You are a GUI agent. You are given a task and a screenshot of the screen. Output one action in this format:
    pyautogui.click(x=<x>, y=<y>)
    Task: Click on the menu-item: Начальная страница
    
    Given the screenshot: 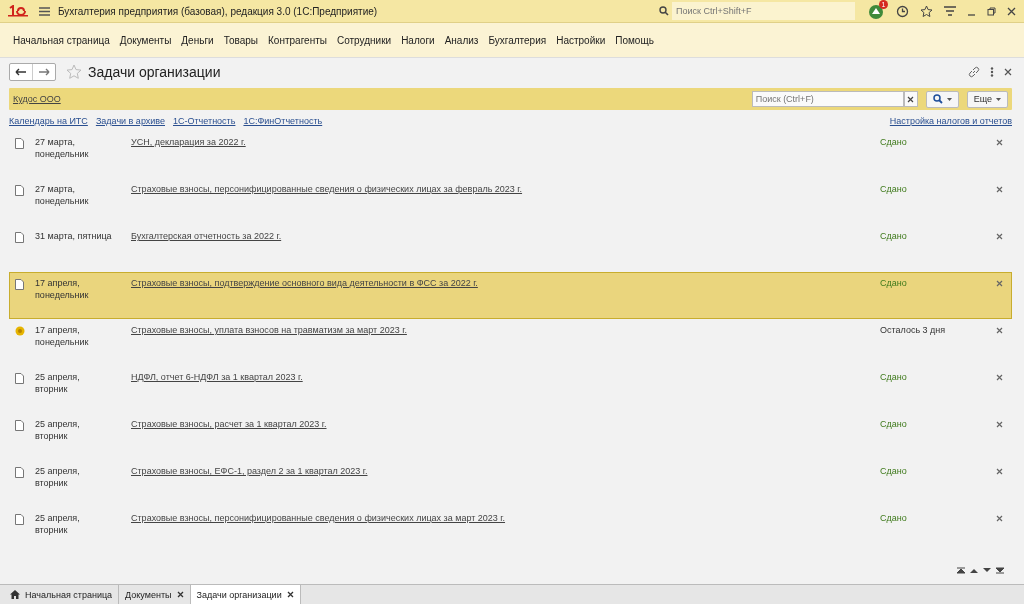 What is the action you would take?
    pyautogui.click(x=61, y=40)
    